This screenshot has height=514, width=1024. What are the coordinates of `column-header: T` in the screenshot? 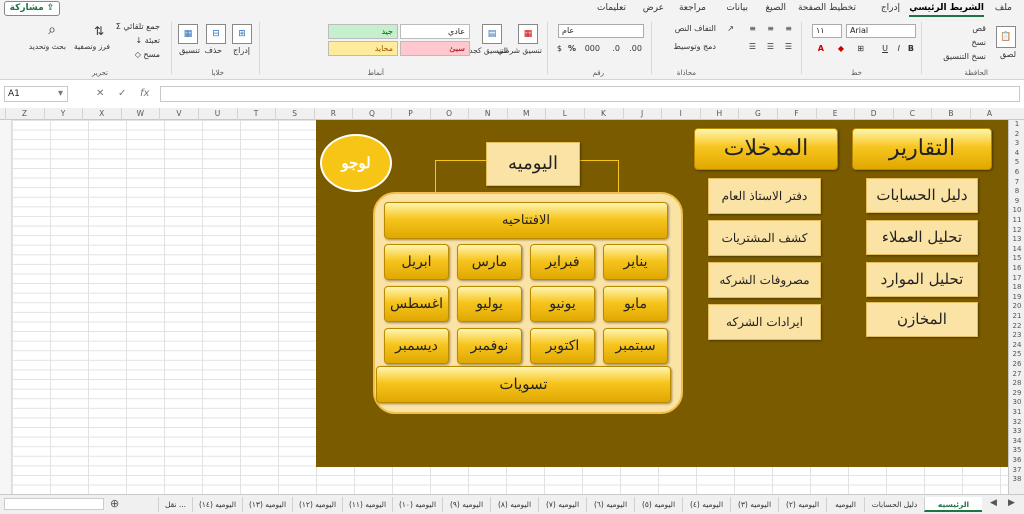 It's located at (255, 114).